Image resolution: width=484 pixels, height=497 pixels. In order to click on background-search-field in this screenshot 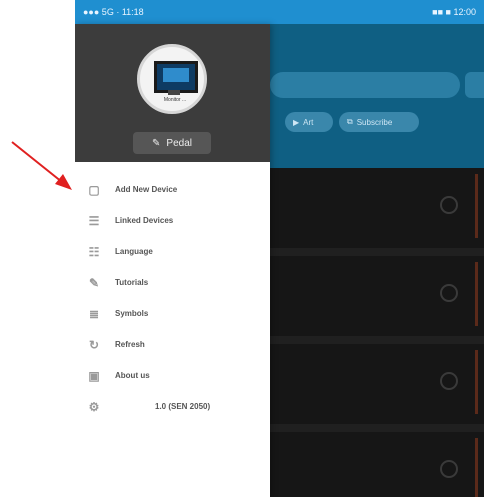, I will do `click(365, 85)`.